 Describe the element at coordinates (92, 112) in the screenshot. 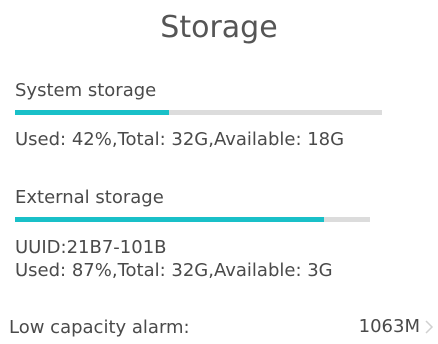

I see `system-storage-progress-fill` at that location.